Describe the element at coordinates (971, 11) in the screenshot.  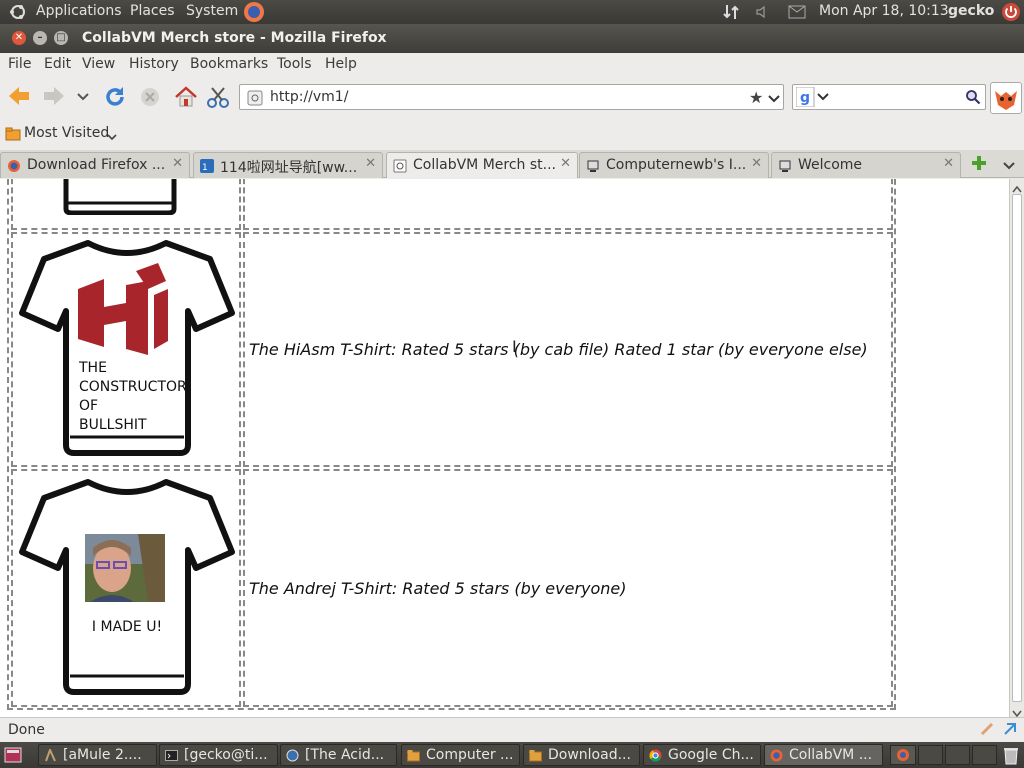
I see `user-name: gecko` at that location.